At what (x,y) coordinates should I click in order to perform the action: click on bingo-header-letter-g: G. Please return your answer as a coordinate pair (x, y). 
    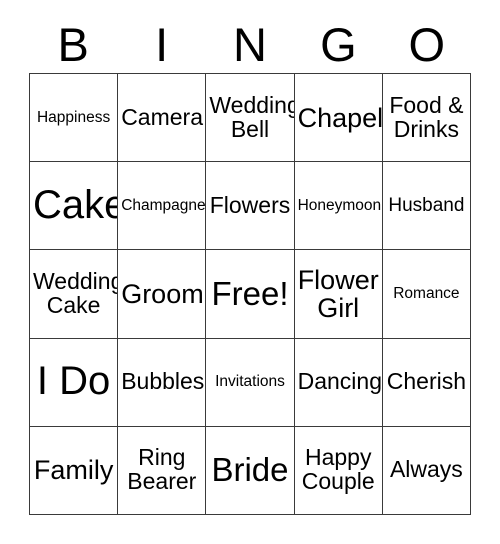
    Looking at the image, I should click on (338, 44).